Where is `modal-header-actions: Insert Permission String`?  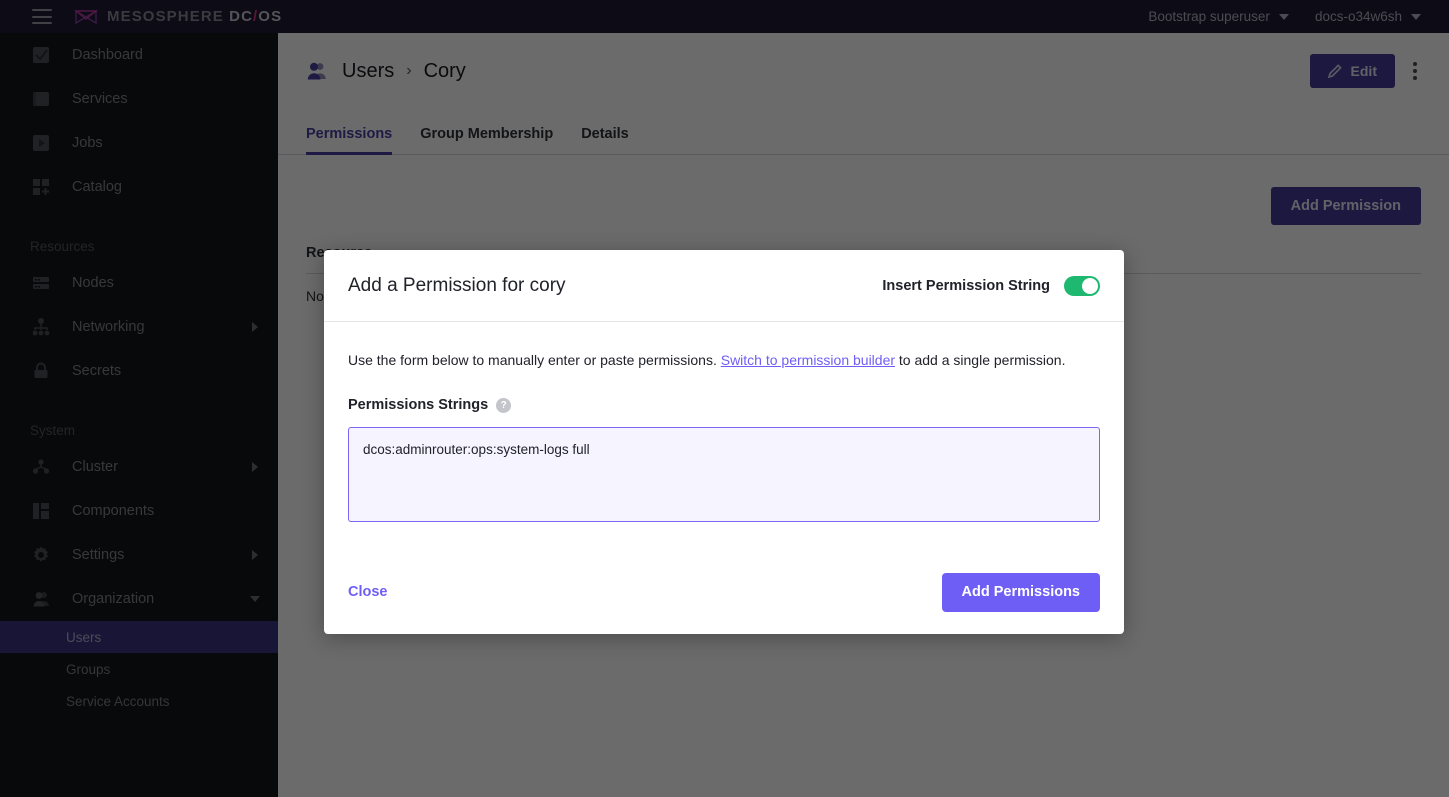 modal-header-actions: Insert Permission String is located at coordinates (991, 285).